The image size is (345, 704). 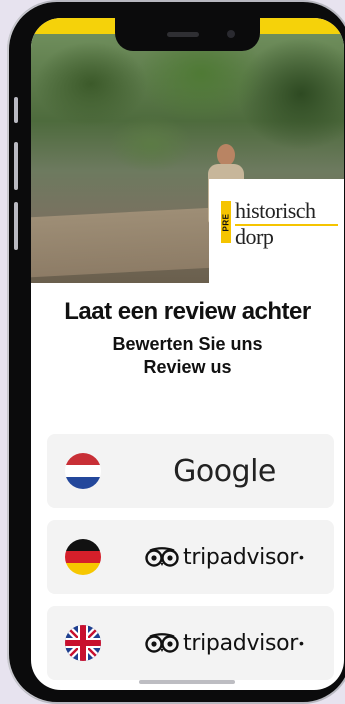 What do you see at coordinates (16, 226) in the screenshot?
I see `volume-down-button` at bounding box center [16, 226].